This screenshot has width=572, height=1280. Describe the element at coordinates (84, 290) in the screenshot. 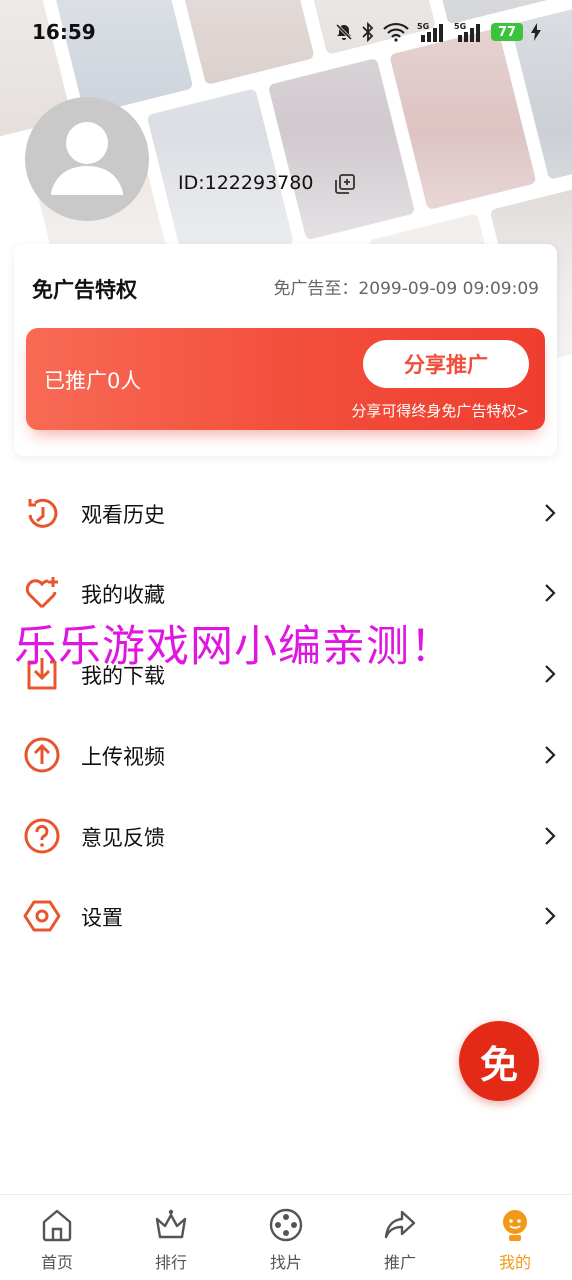

I see `card-title: 免广告特权` at that location.